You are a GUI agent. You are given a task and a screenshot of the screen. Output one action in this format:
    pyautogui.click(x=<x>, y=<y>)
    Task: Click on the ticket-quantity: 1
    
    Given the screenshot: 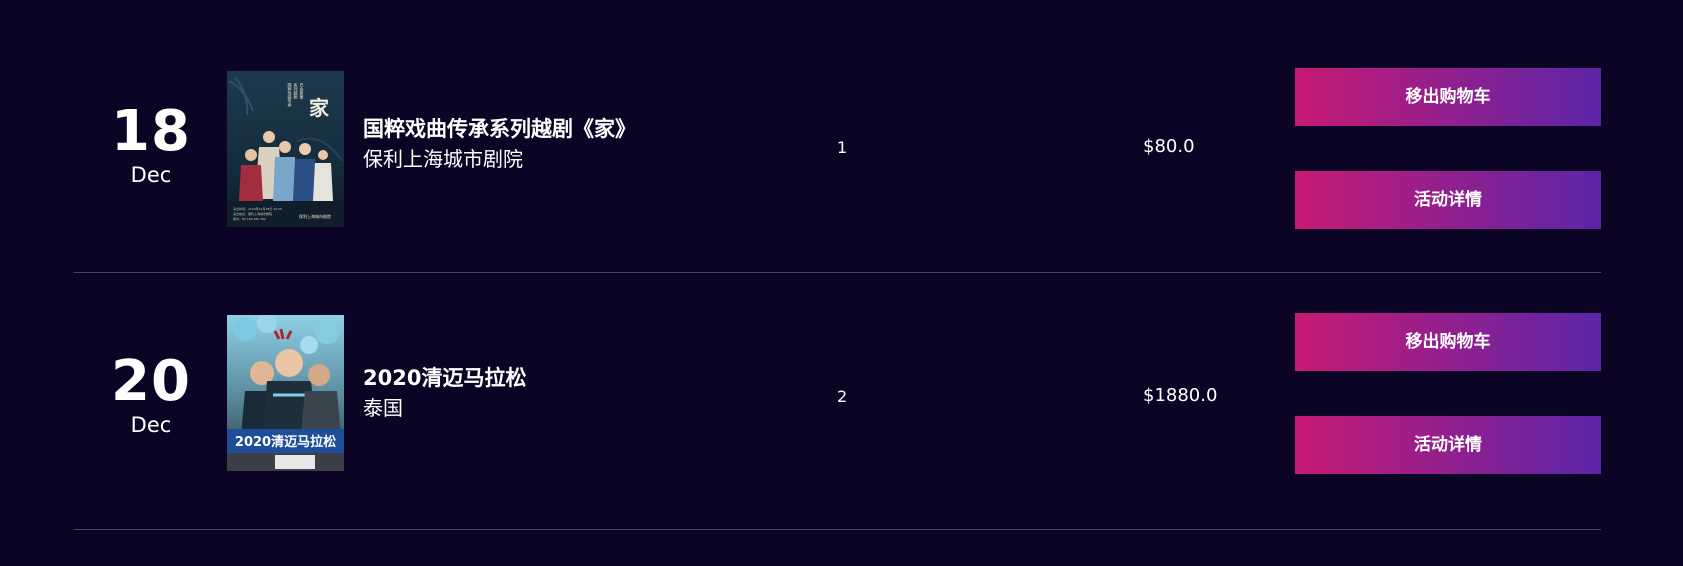 What is the action you would take?
    pyautogui.click(x=842, y=147)
    